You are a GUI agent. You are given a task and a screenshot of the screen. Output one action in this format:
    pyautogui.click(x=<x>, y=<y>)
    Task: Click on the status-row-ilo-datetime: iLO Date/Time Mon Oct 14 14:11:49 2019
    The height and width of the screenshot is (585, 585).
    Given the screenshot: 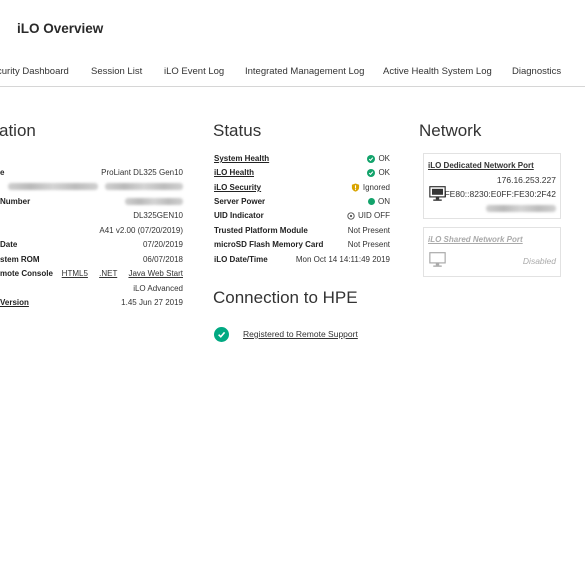 What is the action you would take?
    pyautogui.click(x=302, y=262)
    